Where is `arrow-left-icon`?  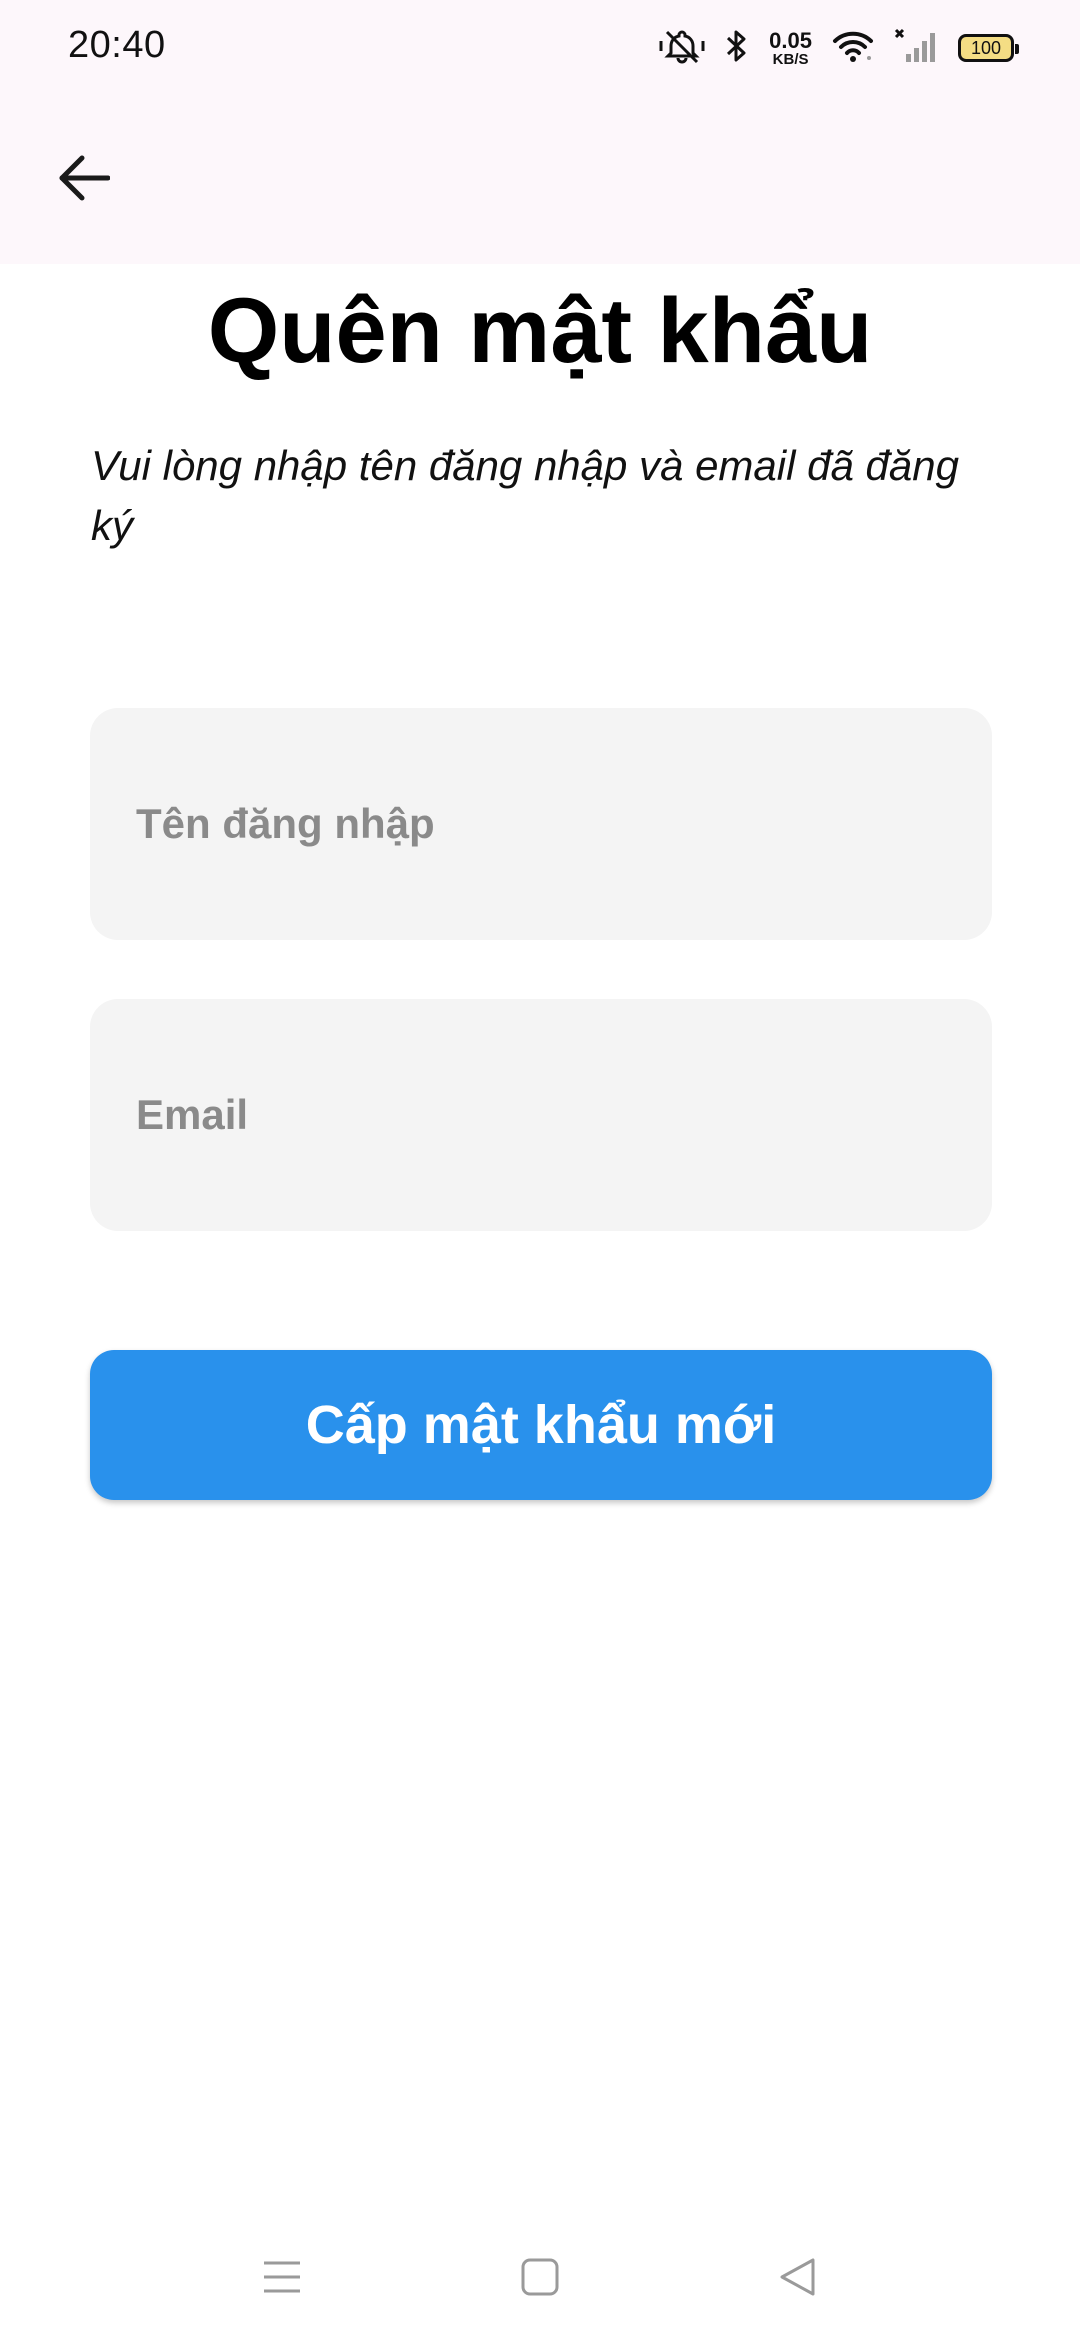
arrow-left-icon is located at coordinates (84, 180).